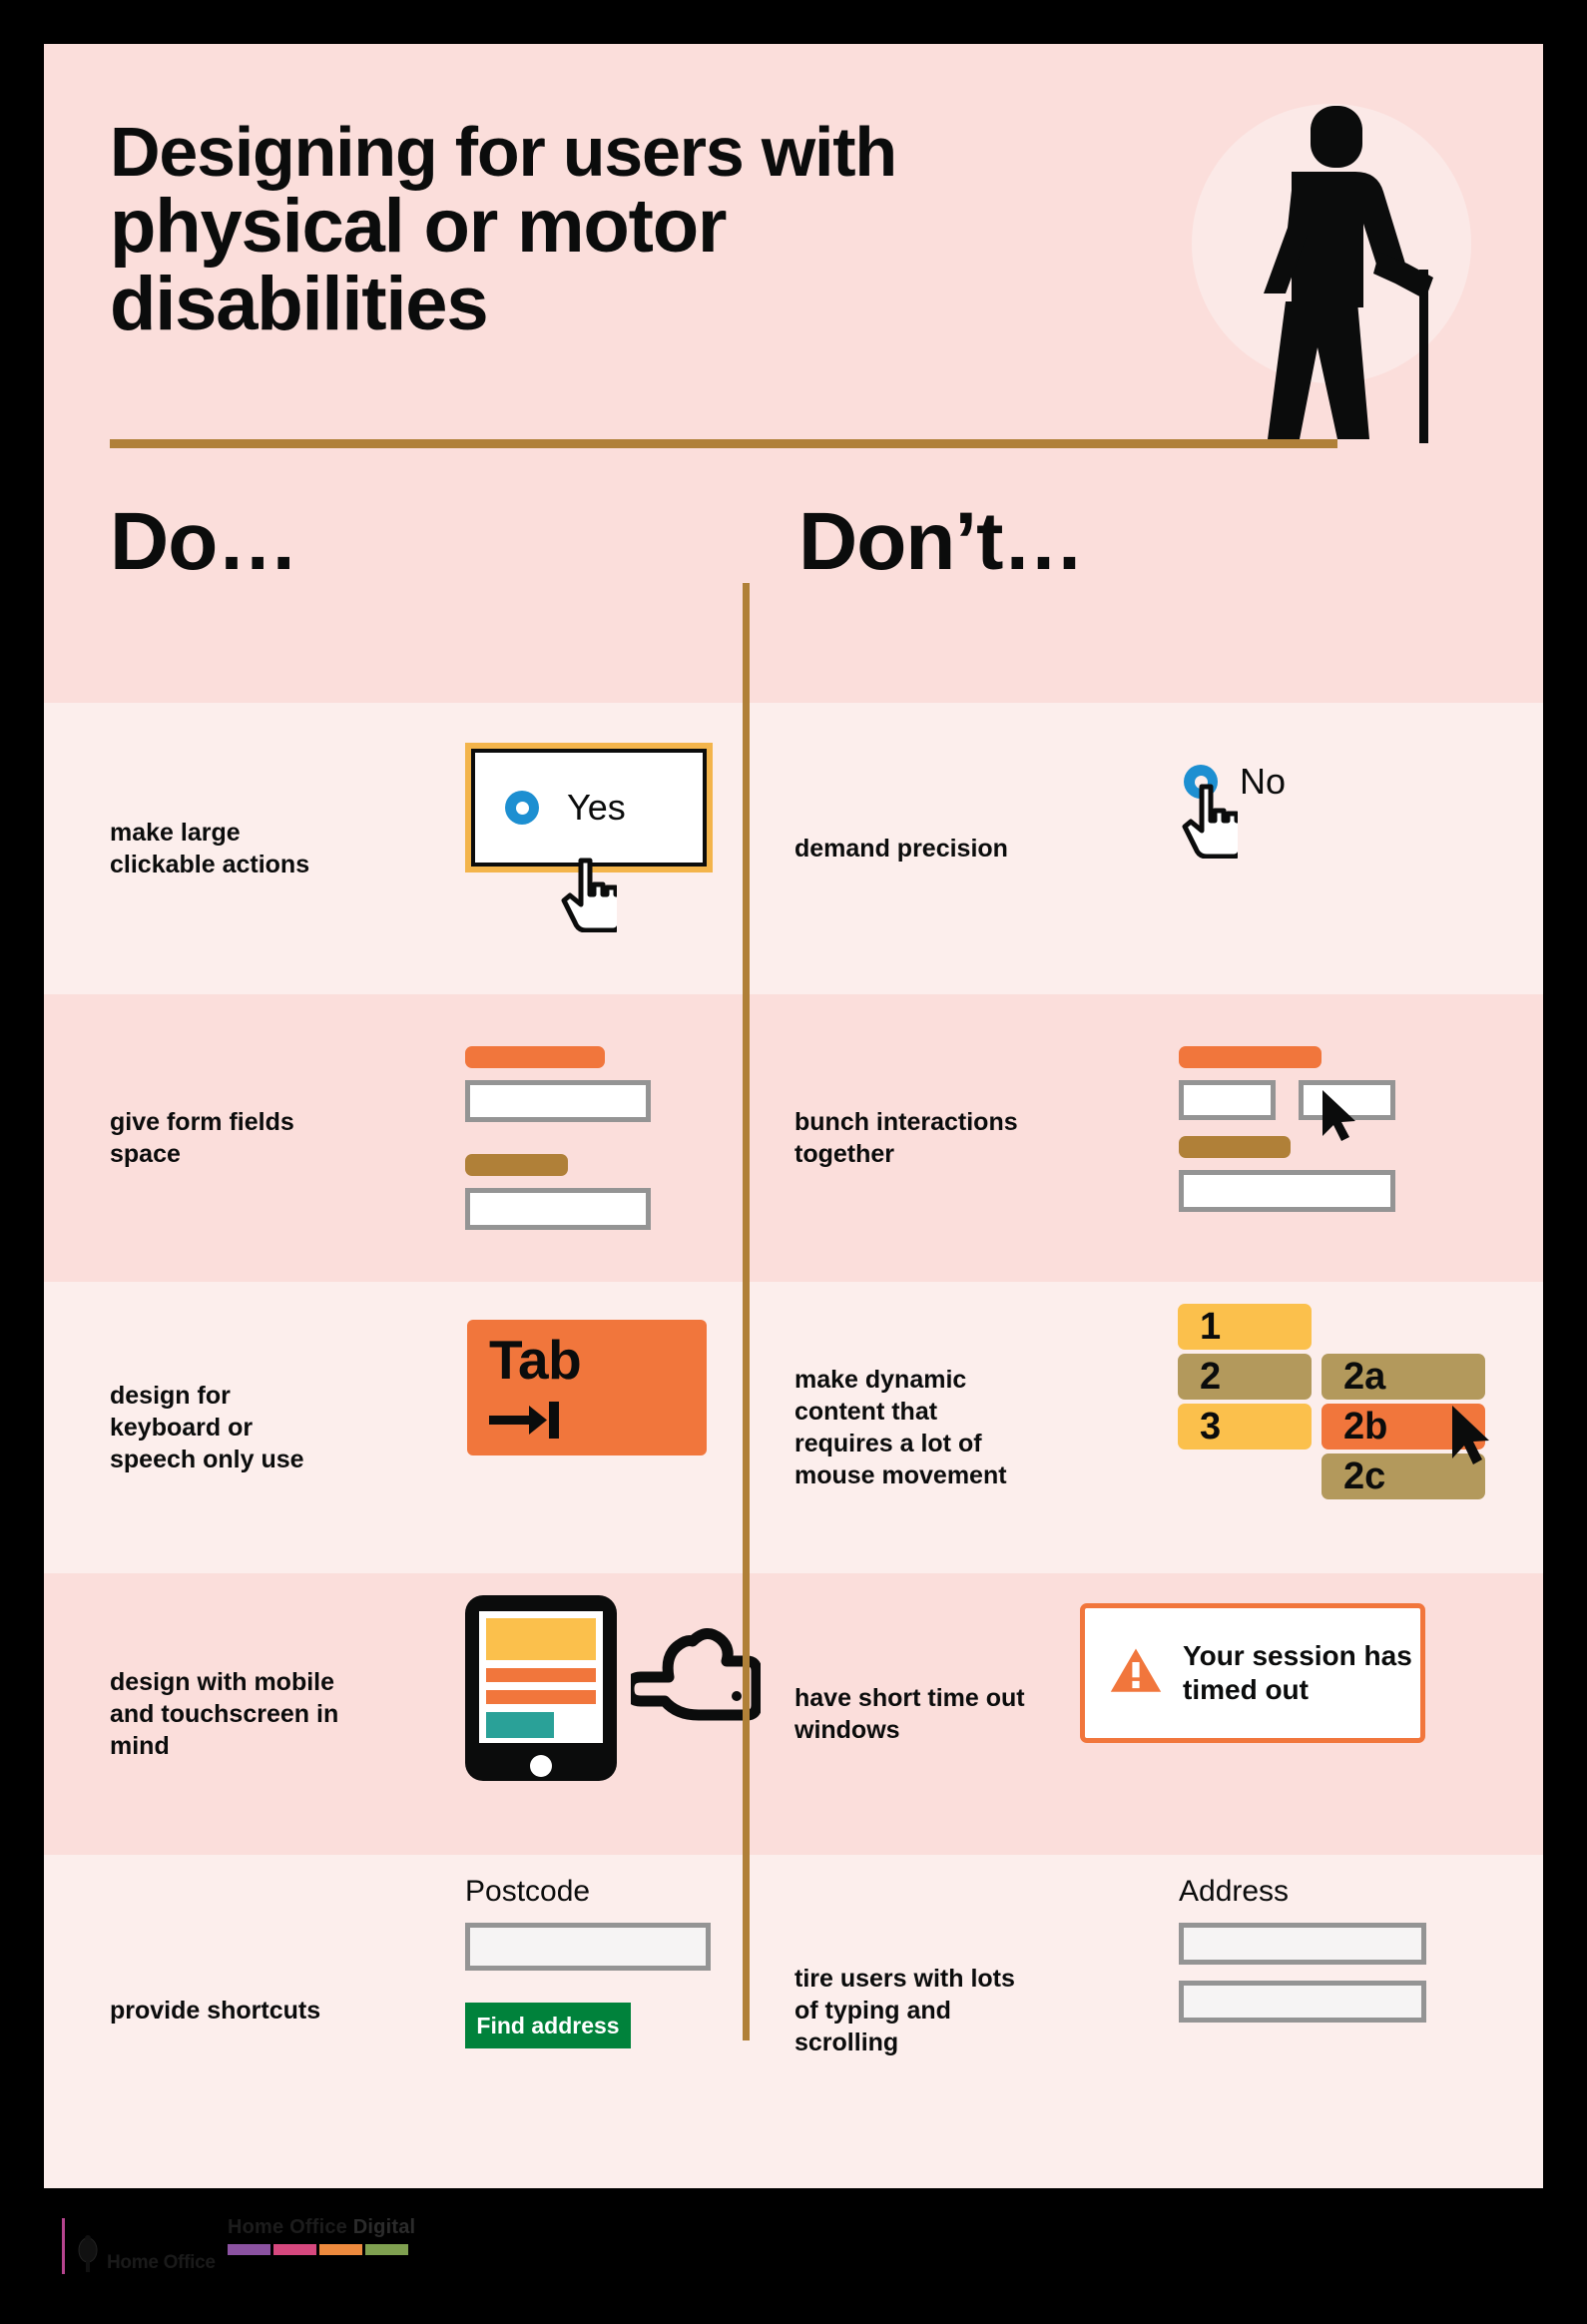  Describe the element at coordinates (1328, 263) in the screenshot. I see `person-with-cane-icon` at that location.